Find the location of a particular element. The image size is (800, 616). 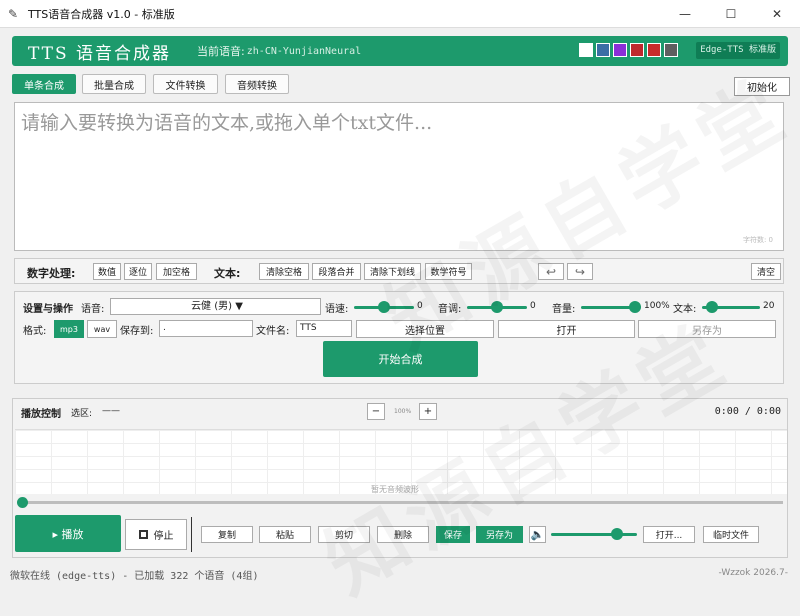

text-size-label: 文本: is located at coordinates (685, 309).